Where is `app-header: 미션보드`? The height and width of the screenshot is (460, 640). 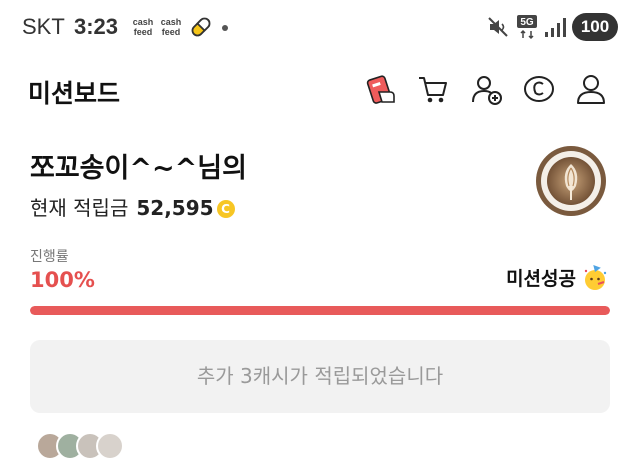
app-header: 미션보드 is located at coordinates (320, 89).